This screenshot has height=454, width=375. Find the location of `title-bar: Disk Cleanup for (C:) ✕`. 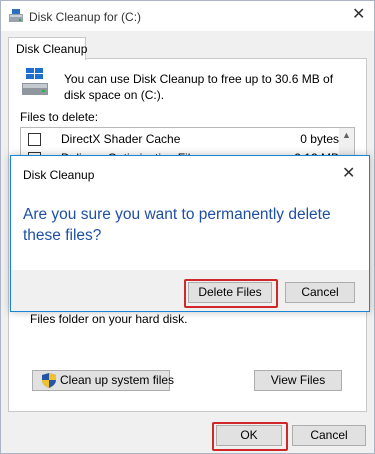

title-bar: Disk Cleanup for (C:) ✕ is located at coordinates (187, 16).